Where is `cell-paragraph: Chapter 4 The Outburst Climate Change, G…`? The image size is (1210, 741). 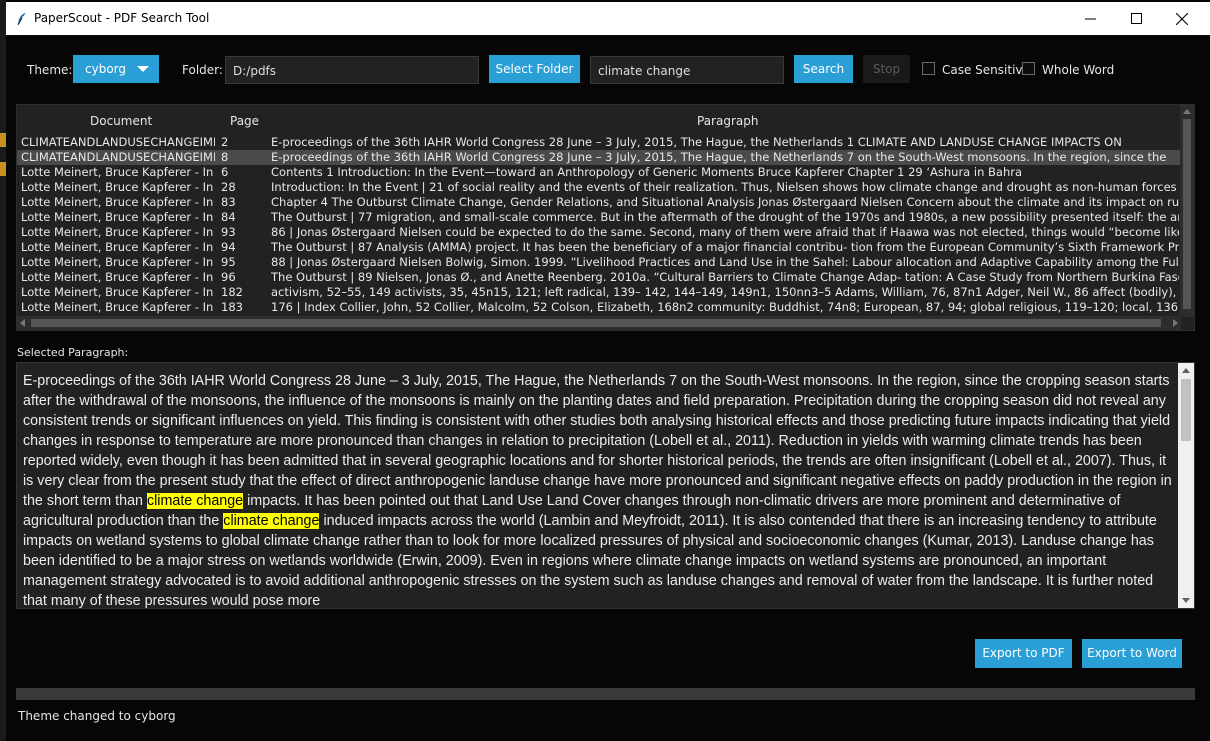
cell-paragraph: Chapter 4 The Outburst Climate Change, G… is located at coordinates (725, 202).